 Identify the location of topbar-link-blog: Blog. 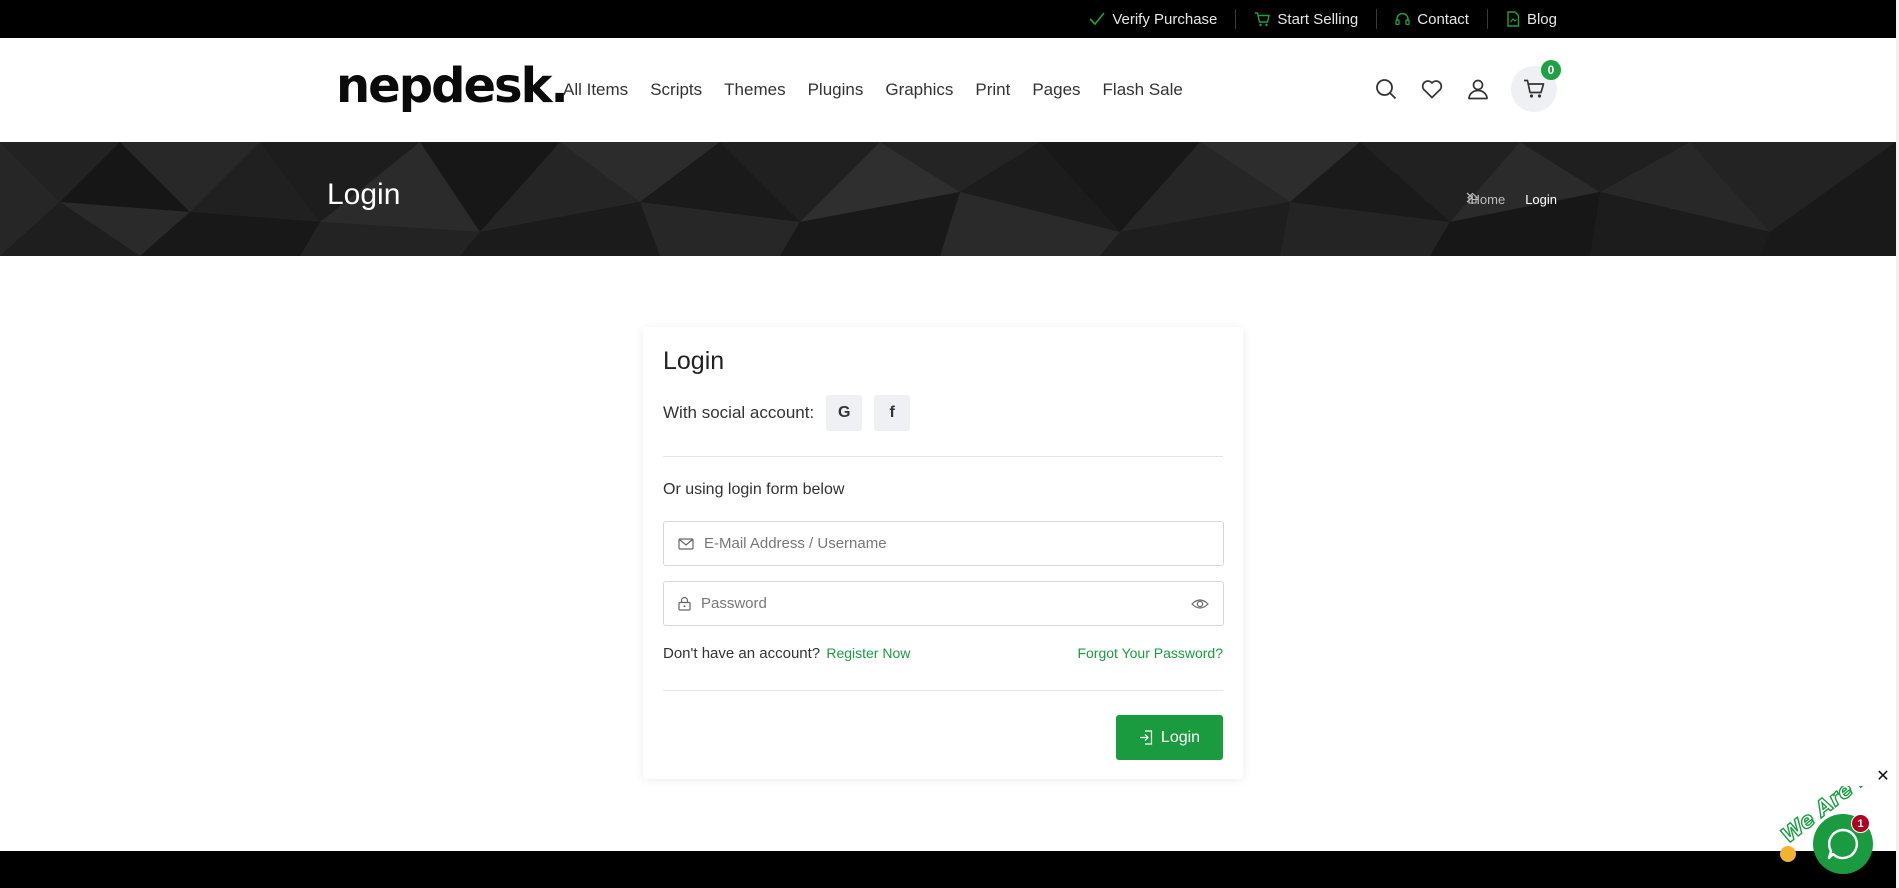
(1521, 19).